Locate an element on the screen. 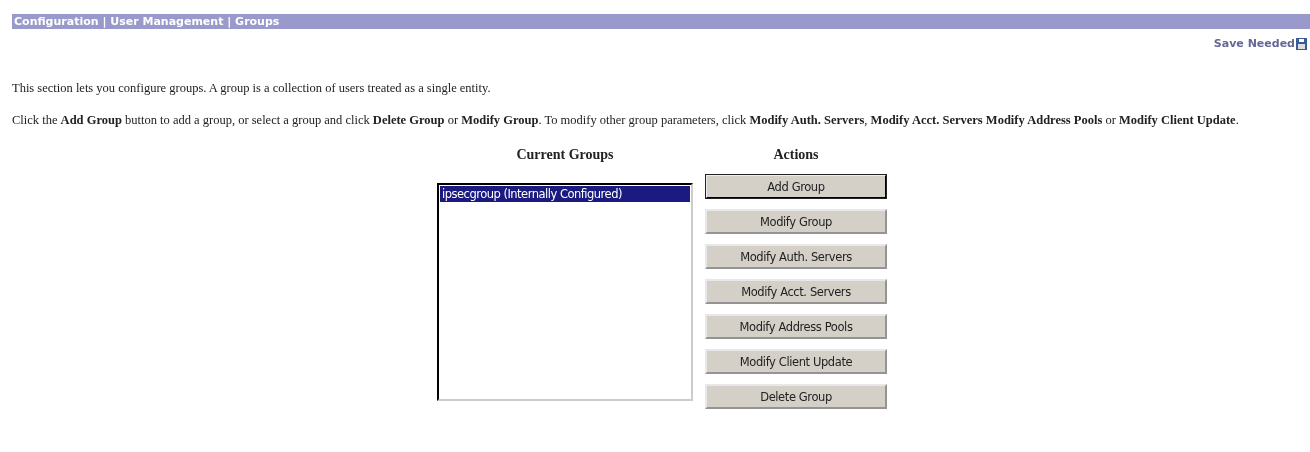  description-text: This section lets you configure groups. A group is a collection of users treated as a single entity. is located at coordinates (252, 88).